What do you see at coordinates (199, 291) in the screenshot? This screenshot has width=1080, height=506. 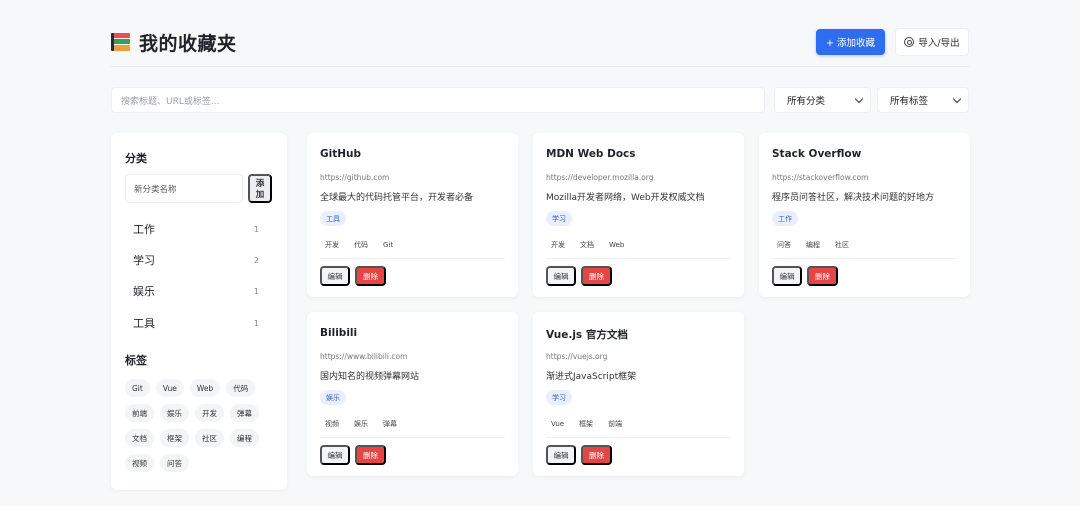 I see `category-item: 娱乐 1` at bounding box center [199, 291].